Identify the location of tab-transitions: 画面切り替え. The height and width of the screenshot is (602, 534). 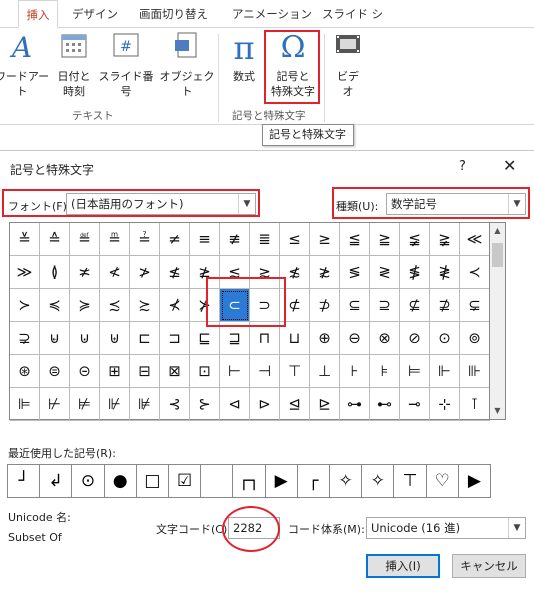
(173, 14).